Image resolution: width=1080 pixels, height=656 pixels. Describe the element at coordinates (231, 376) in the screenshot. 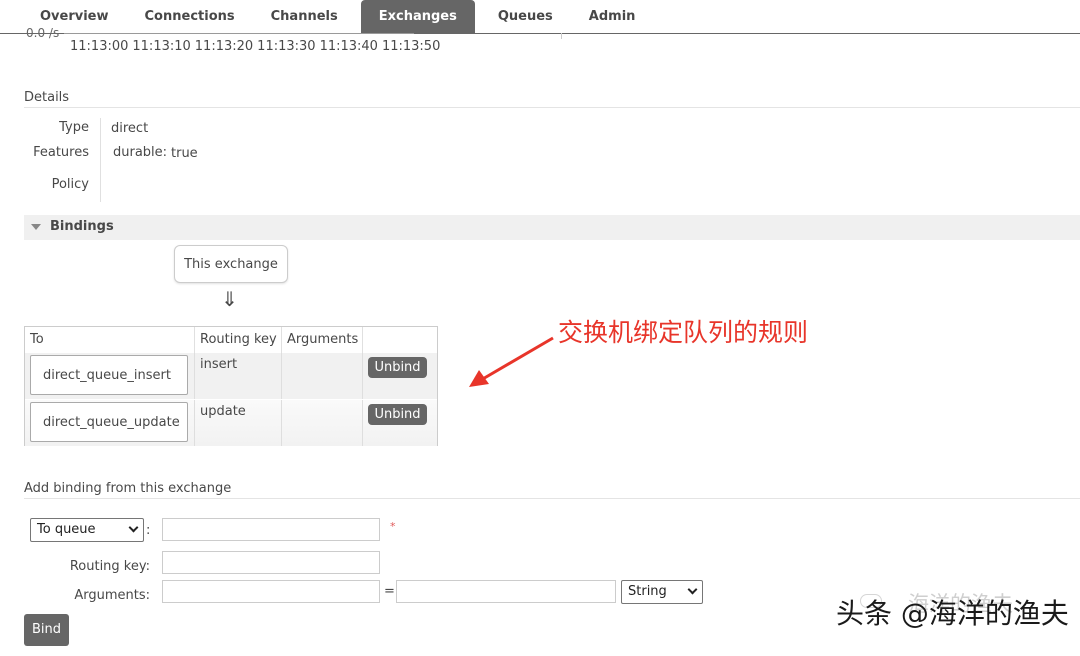

I see `table-row: direct_queue_insert insert Unbind` at that location.